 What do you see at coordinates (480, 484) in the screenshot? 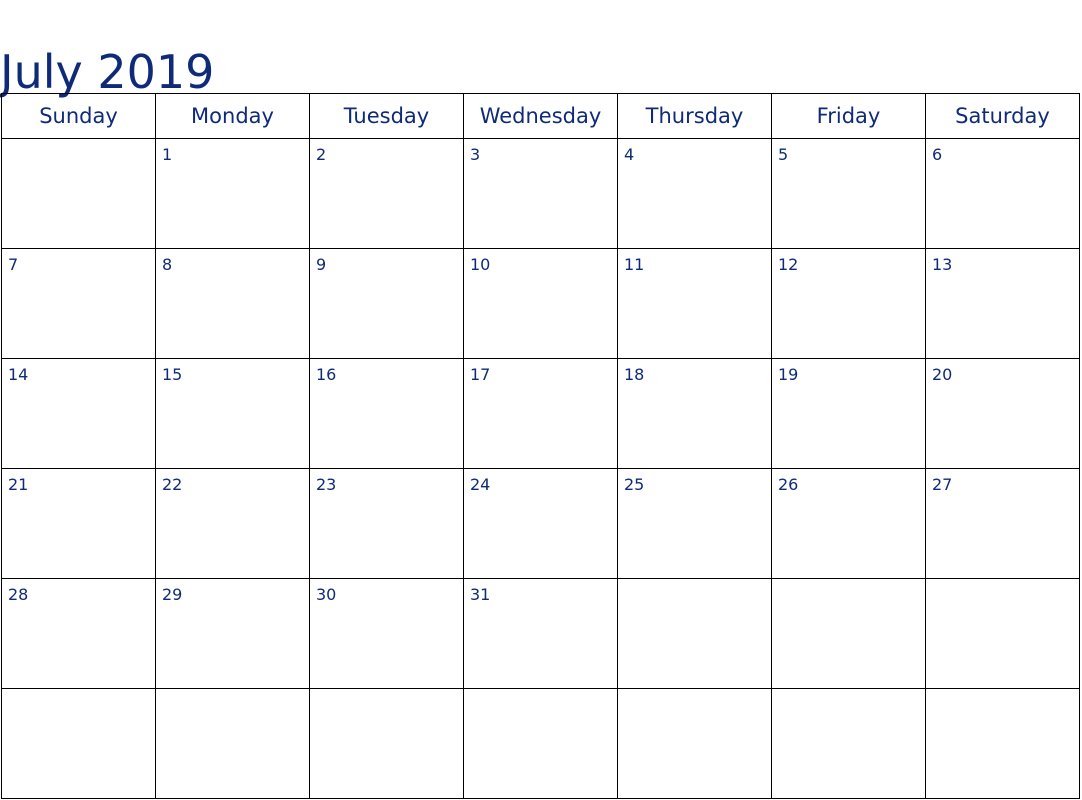
I see `day-number: 24` at bounding box center [480, 484].